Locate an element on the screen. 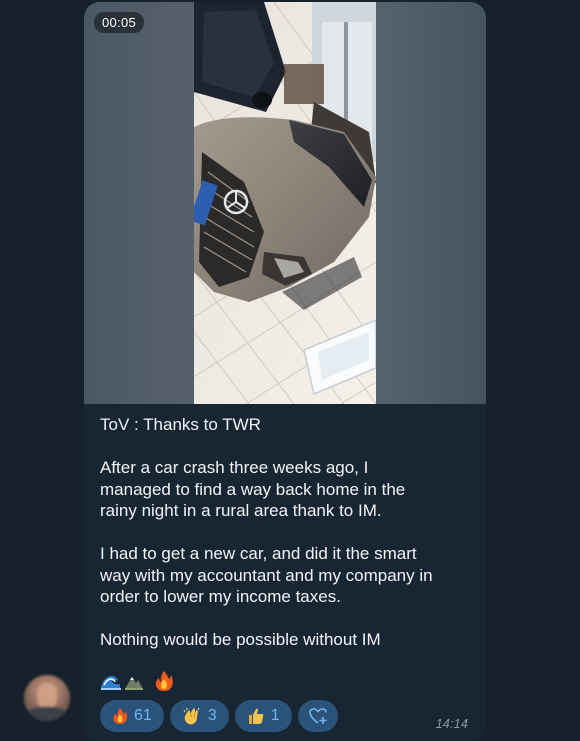 The width and height of the screenshot is (580, 741). wave-emoji-icon is located at coordinates (111, 683).